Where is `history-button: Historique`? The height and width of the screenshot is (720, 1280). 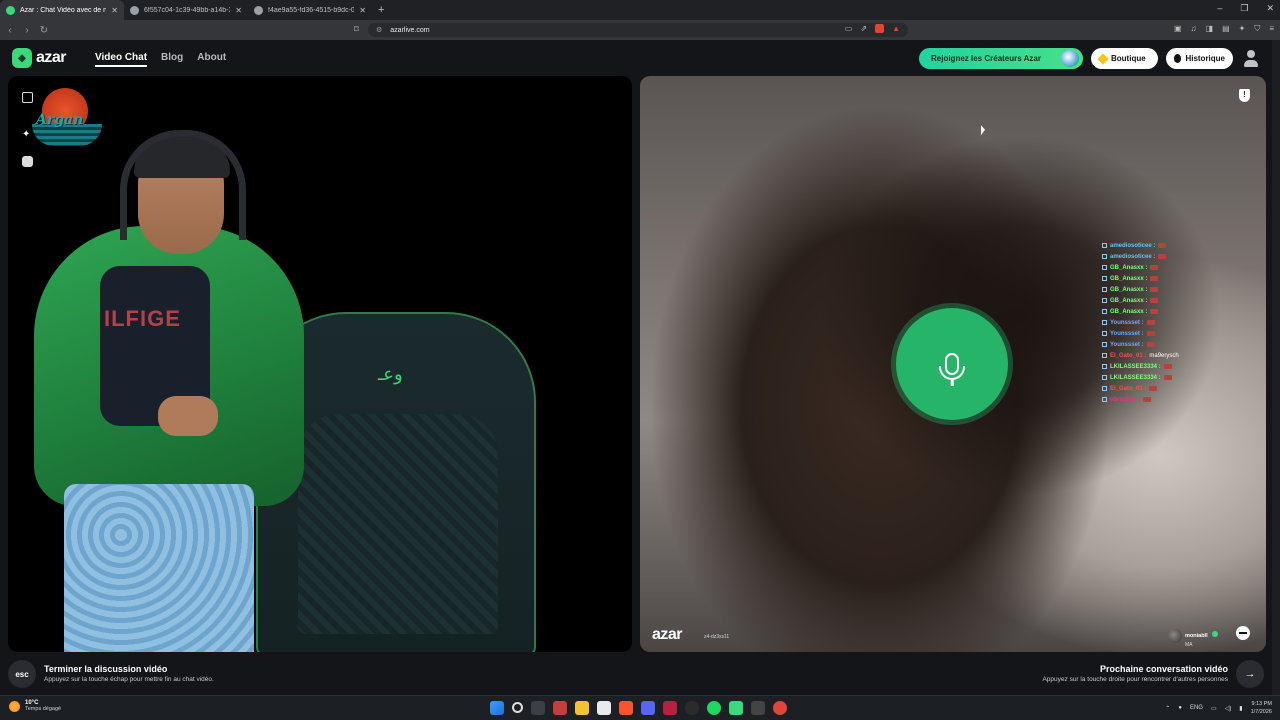
history-button: Historique is located at coordinates (1199, 58).